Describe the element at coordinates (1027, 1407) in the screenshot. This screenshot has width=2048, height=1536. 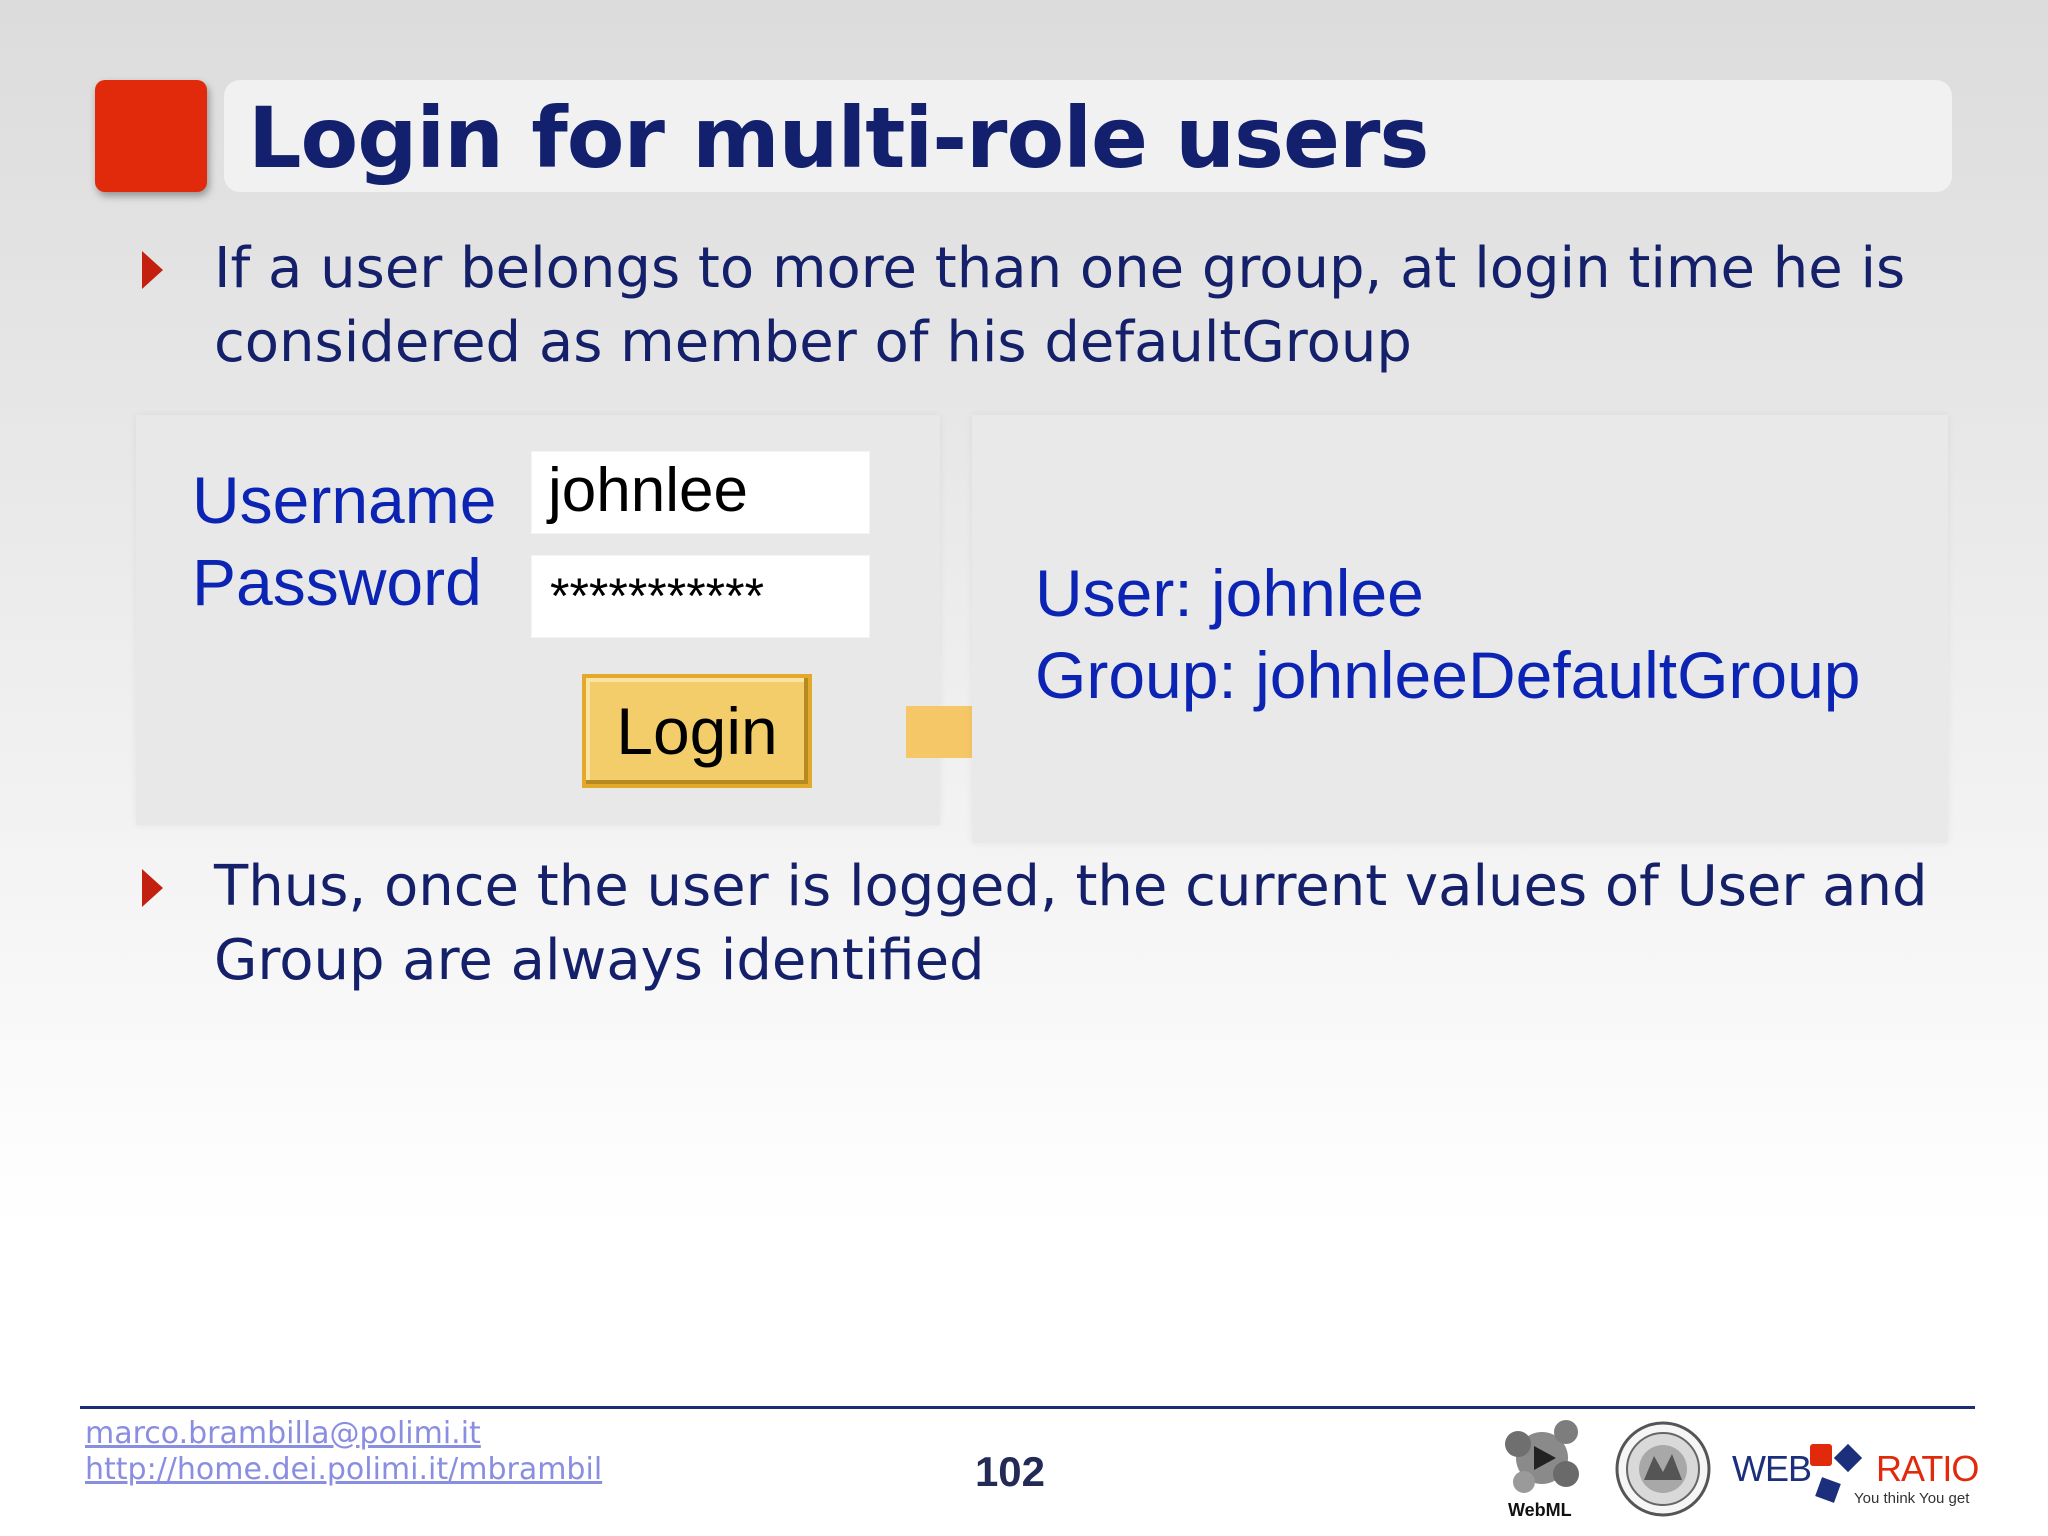
I see `footer-divider` at that location.